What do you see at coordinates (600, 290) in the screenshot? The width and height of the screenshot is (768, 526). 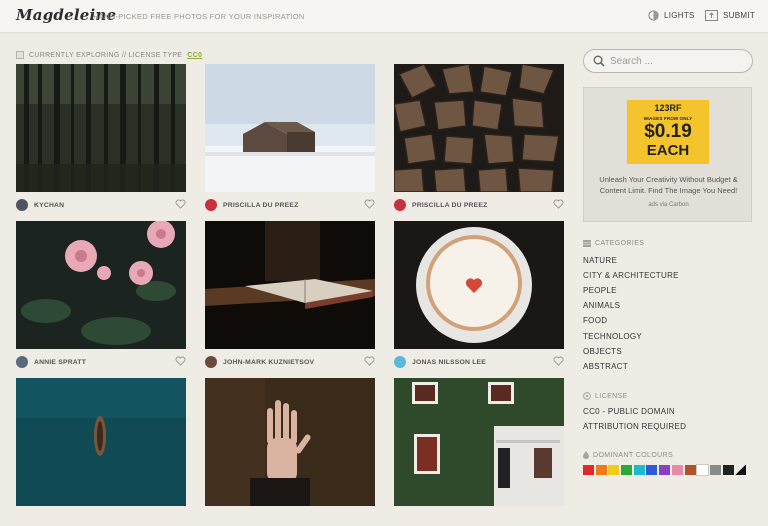 I see `category-people: PEOPLE` at bounding box center [600, 290].